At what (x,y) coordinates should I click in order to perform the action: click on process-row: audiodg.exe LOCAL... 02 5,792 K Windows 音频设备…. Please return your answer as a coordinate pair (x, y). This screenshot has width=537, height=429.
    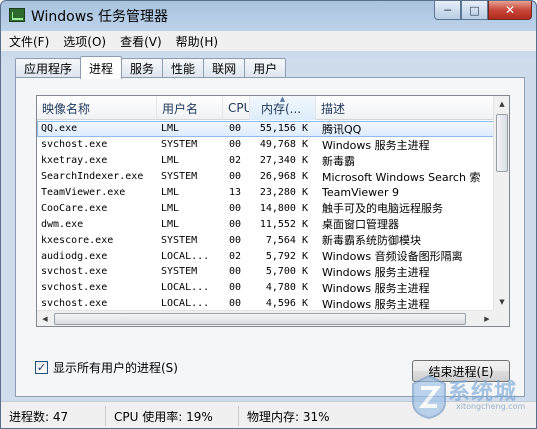
    Looking at the image, I should click on (266, 256).